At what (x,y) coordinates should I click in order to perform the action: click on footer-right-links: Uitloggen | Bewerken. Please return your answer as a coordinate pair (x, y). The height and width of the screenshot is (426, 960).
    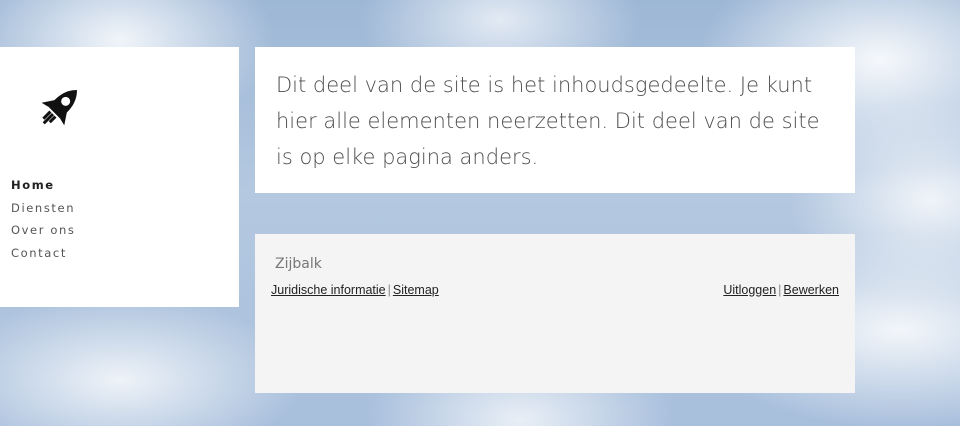
    Looking at the image, I should click on (781, 290).